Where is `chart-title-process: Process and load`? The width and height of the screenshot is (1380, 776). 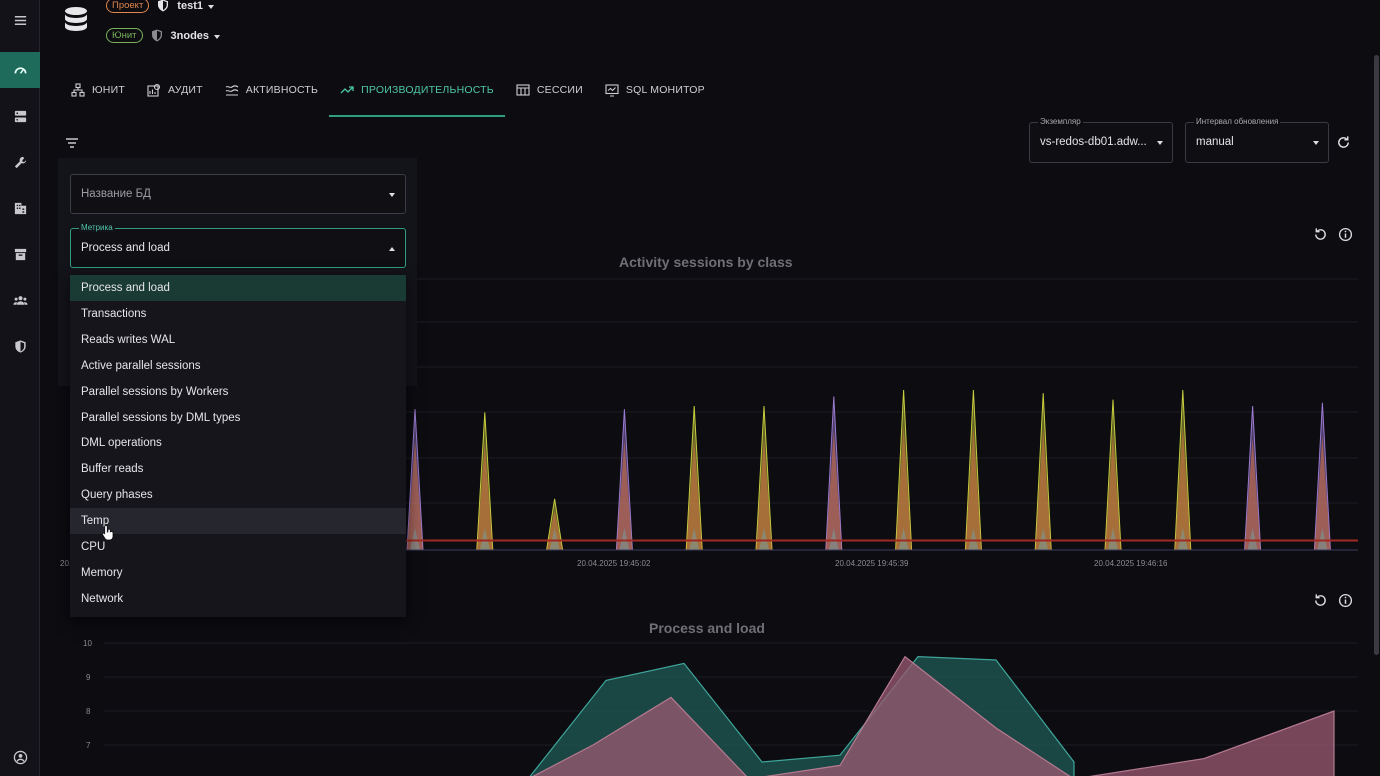 chart-title-process: Process and load is located at coordinates (707, 628).